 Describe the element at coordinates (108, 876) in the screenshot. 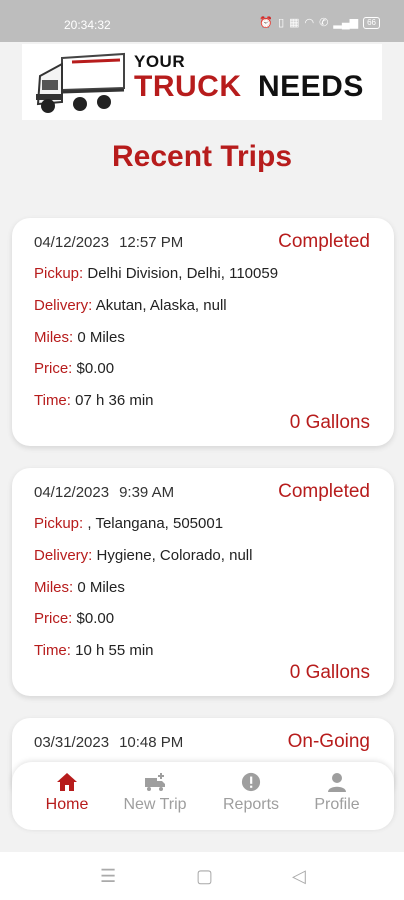

I see `recent-apps-icon: ☰` at that location.